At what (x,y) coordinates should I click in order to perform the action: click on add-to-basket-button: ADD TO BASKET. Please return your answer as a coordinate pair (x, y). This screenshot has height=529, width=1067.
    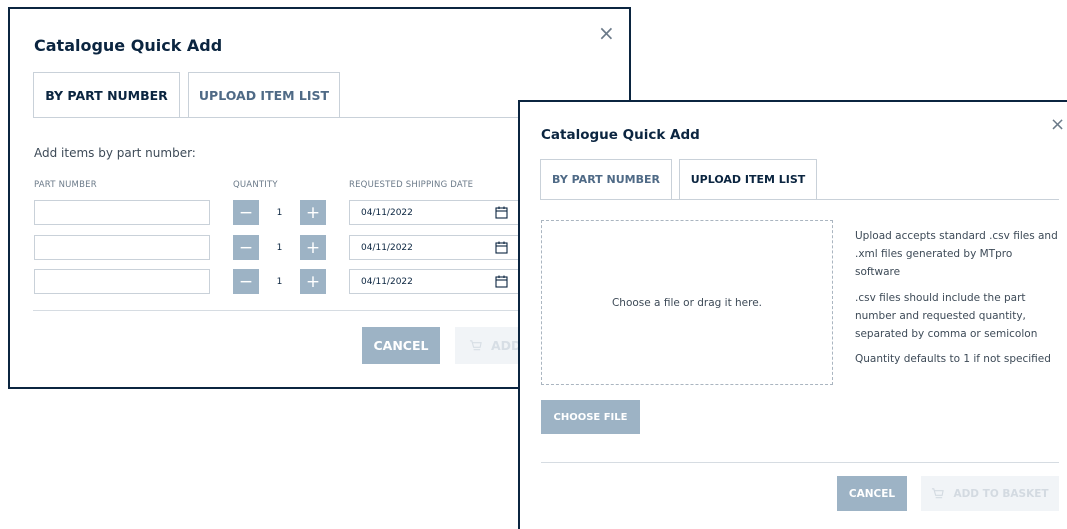
    Looking at the image, I should click on (990, 493).